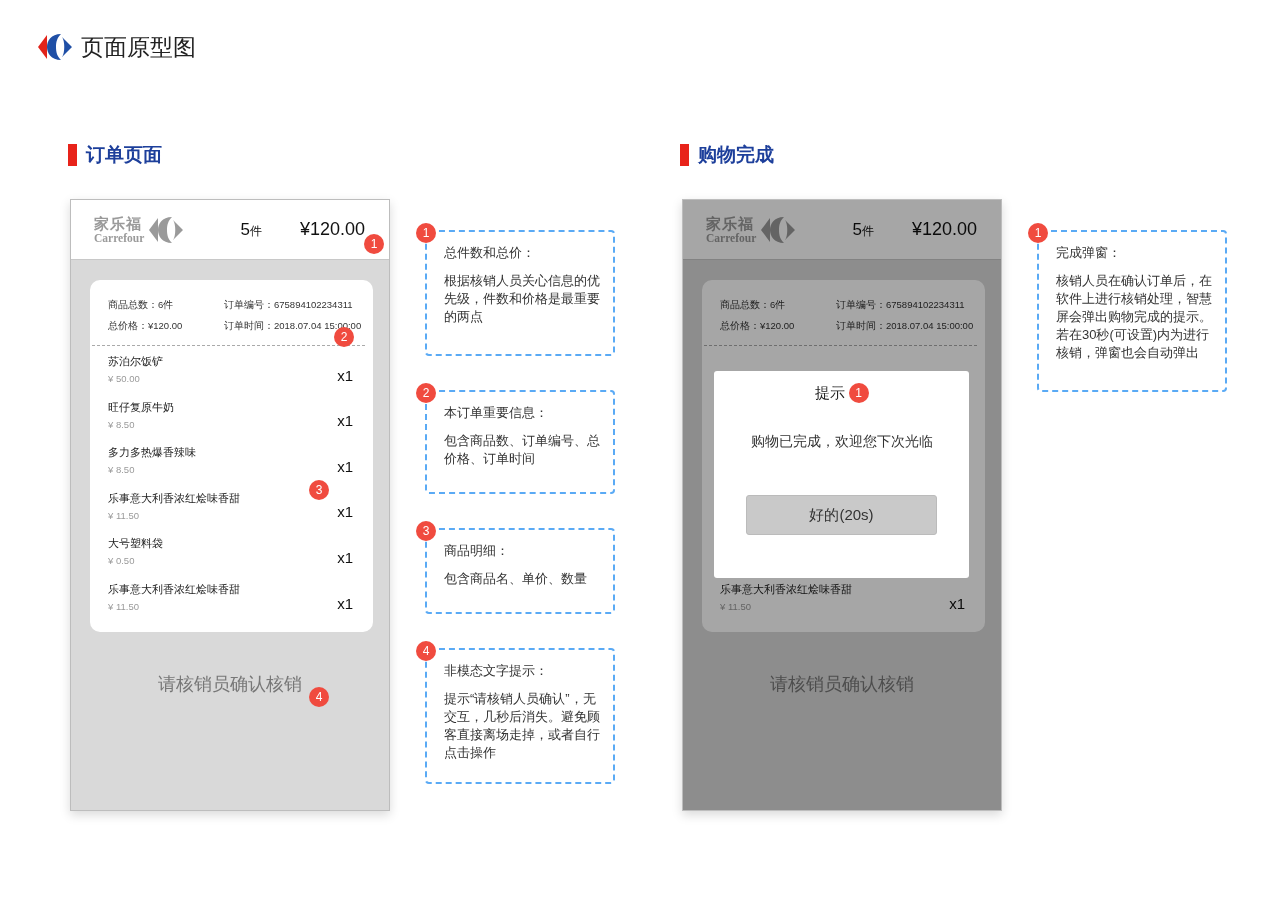 The image size is (1280, 905). Describe the element at coordinates (477, 551) in the screenshot. I see `annotation-title: 商品明细：` at that location.